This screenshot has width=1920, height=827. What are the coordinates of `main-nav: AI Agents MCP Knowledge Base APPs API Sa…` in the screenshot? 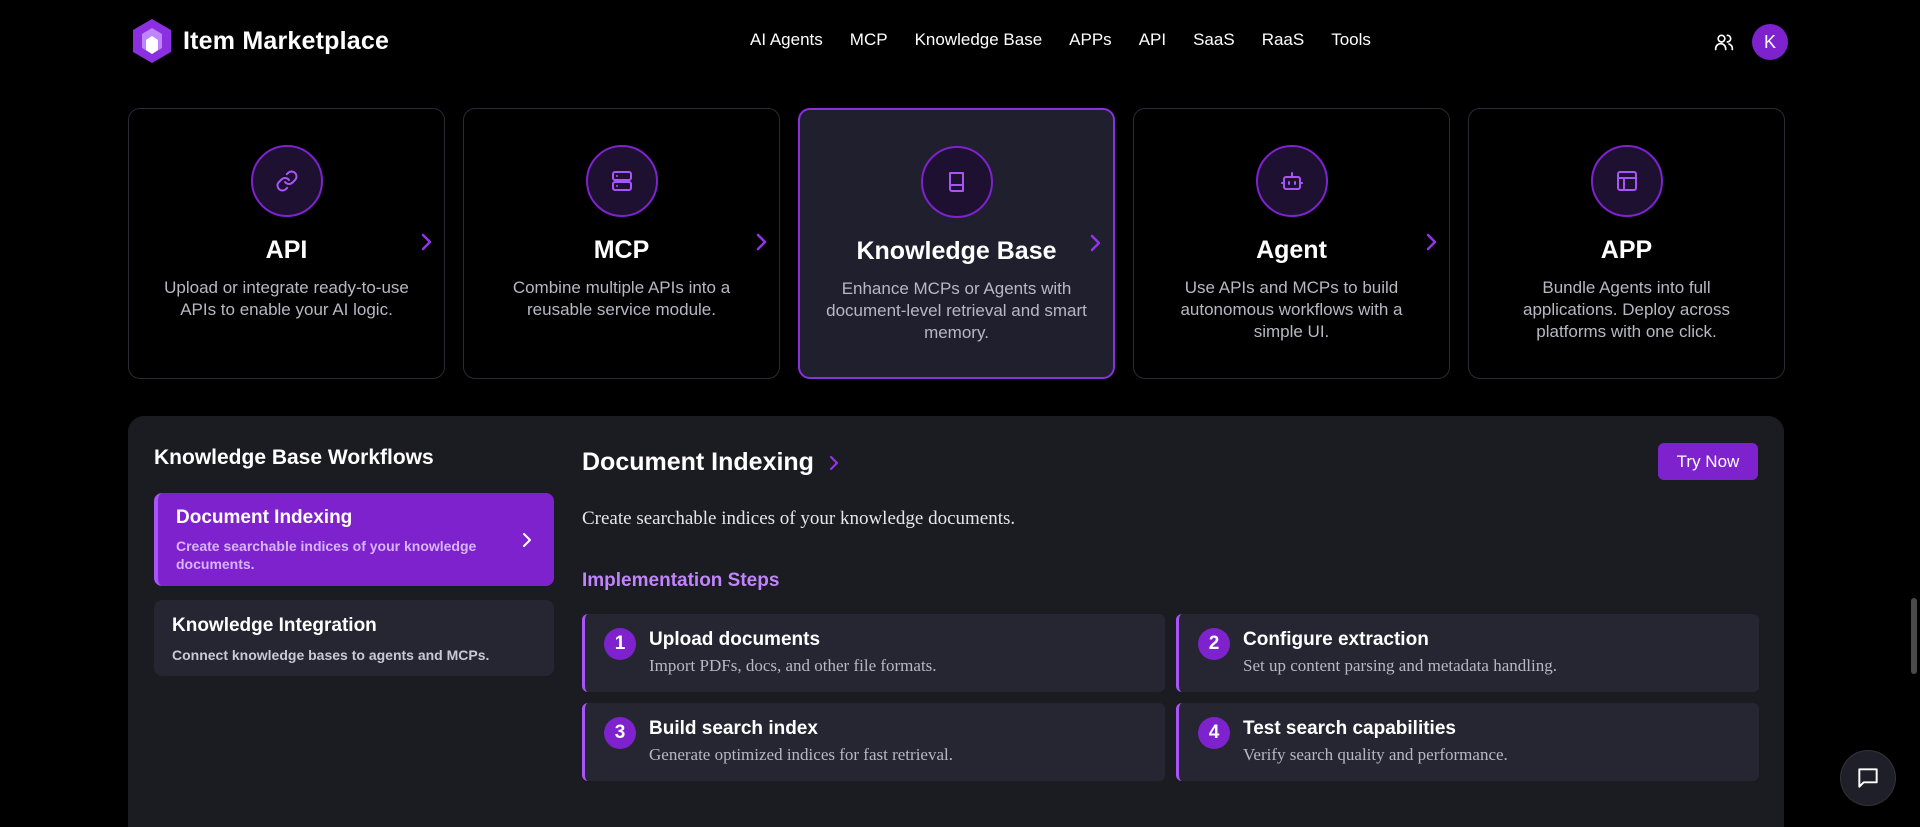 It's located at (1060, 40).